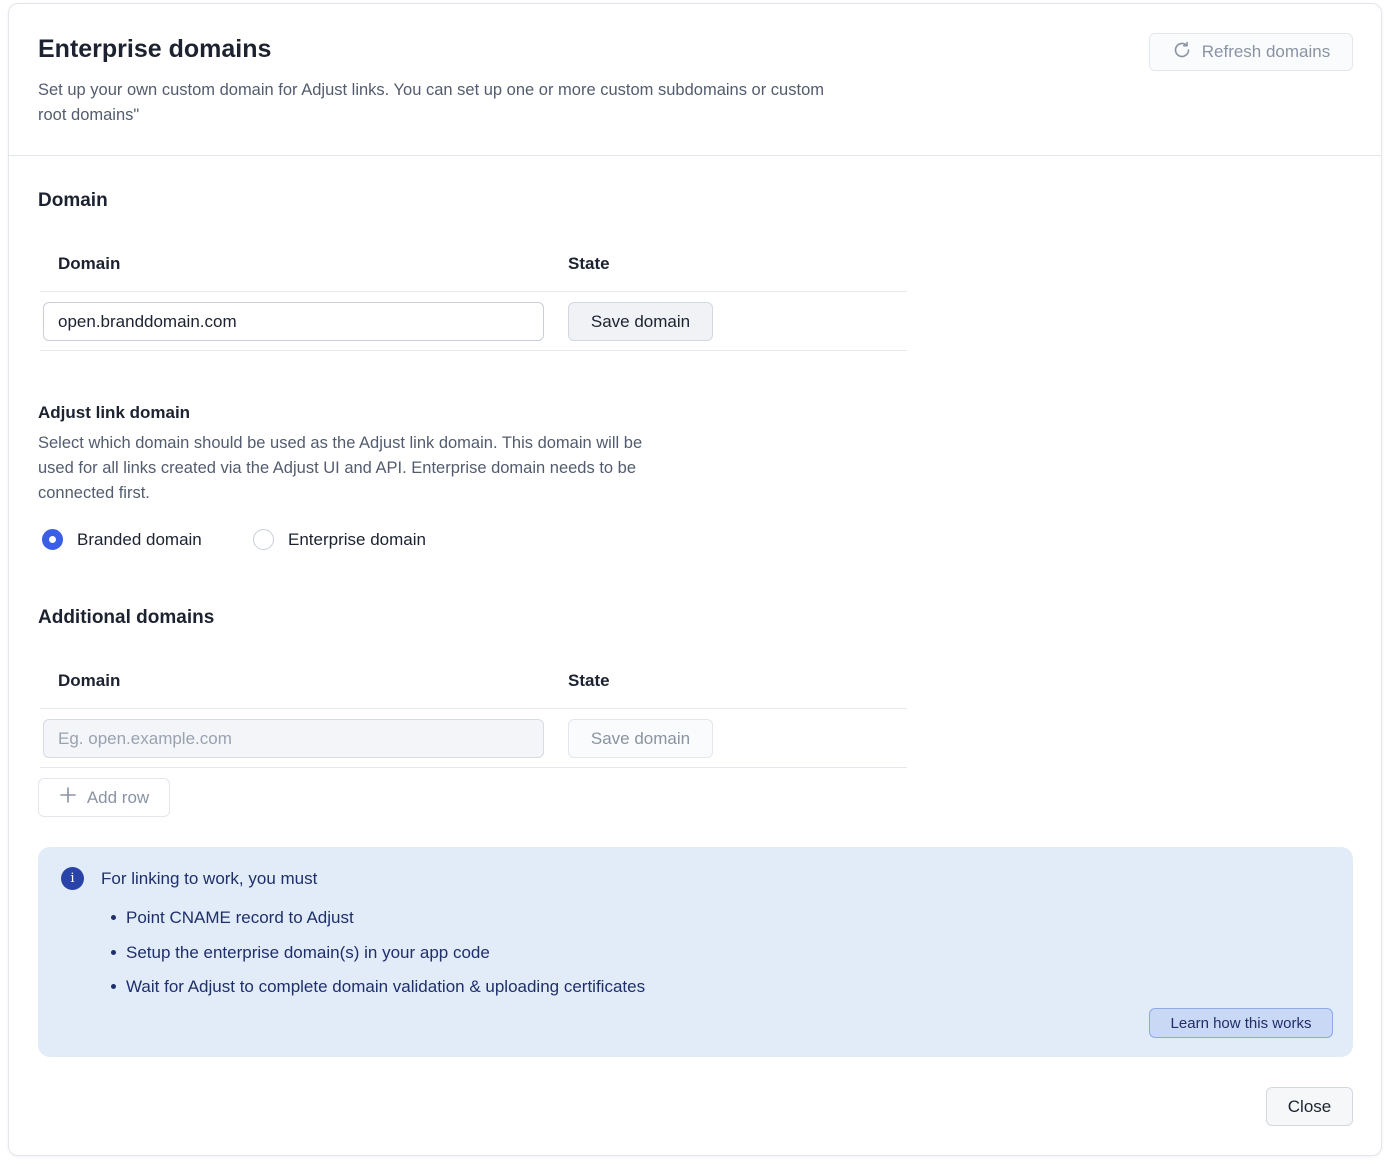 Image resolution: width=1386 pixels, height=1164 pixels. I want to click on refresh-icon, so click(1182, 52).